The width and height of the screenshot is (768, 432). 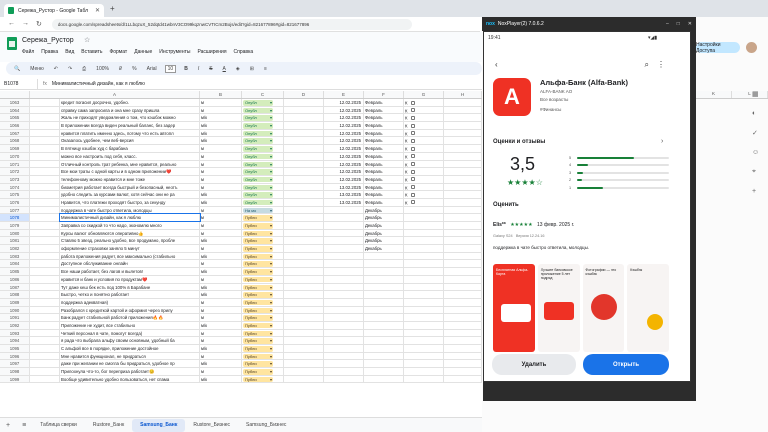 What do you see at coordinates (15, 279) in the screenshot?
I see `row-number: 1086` at bounding box center [15, 279].